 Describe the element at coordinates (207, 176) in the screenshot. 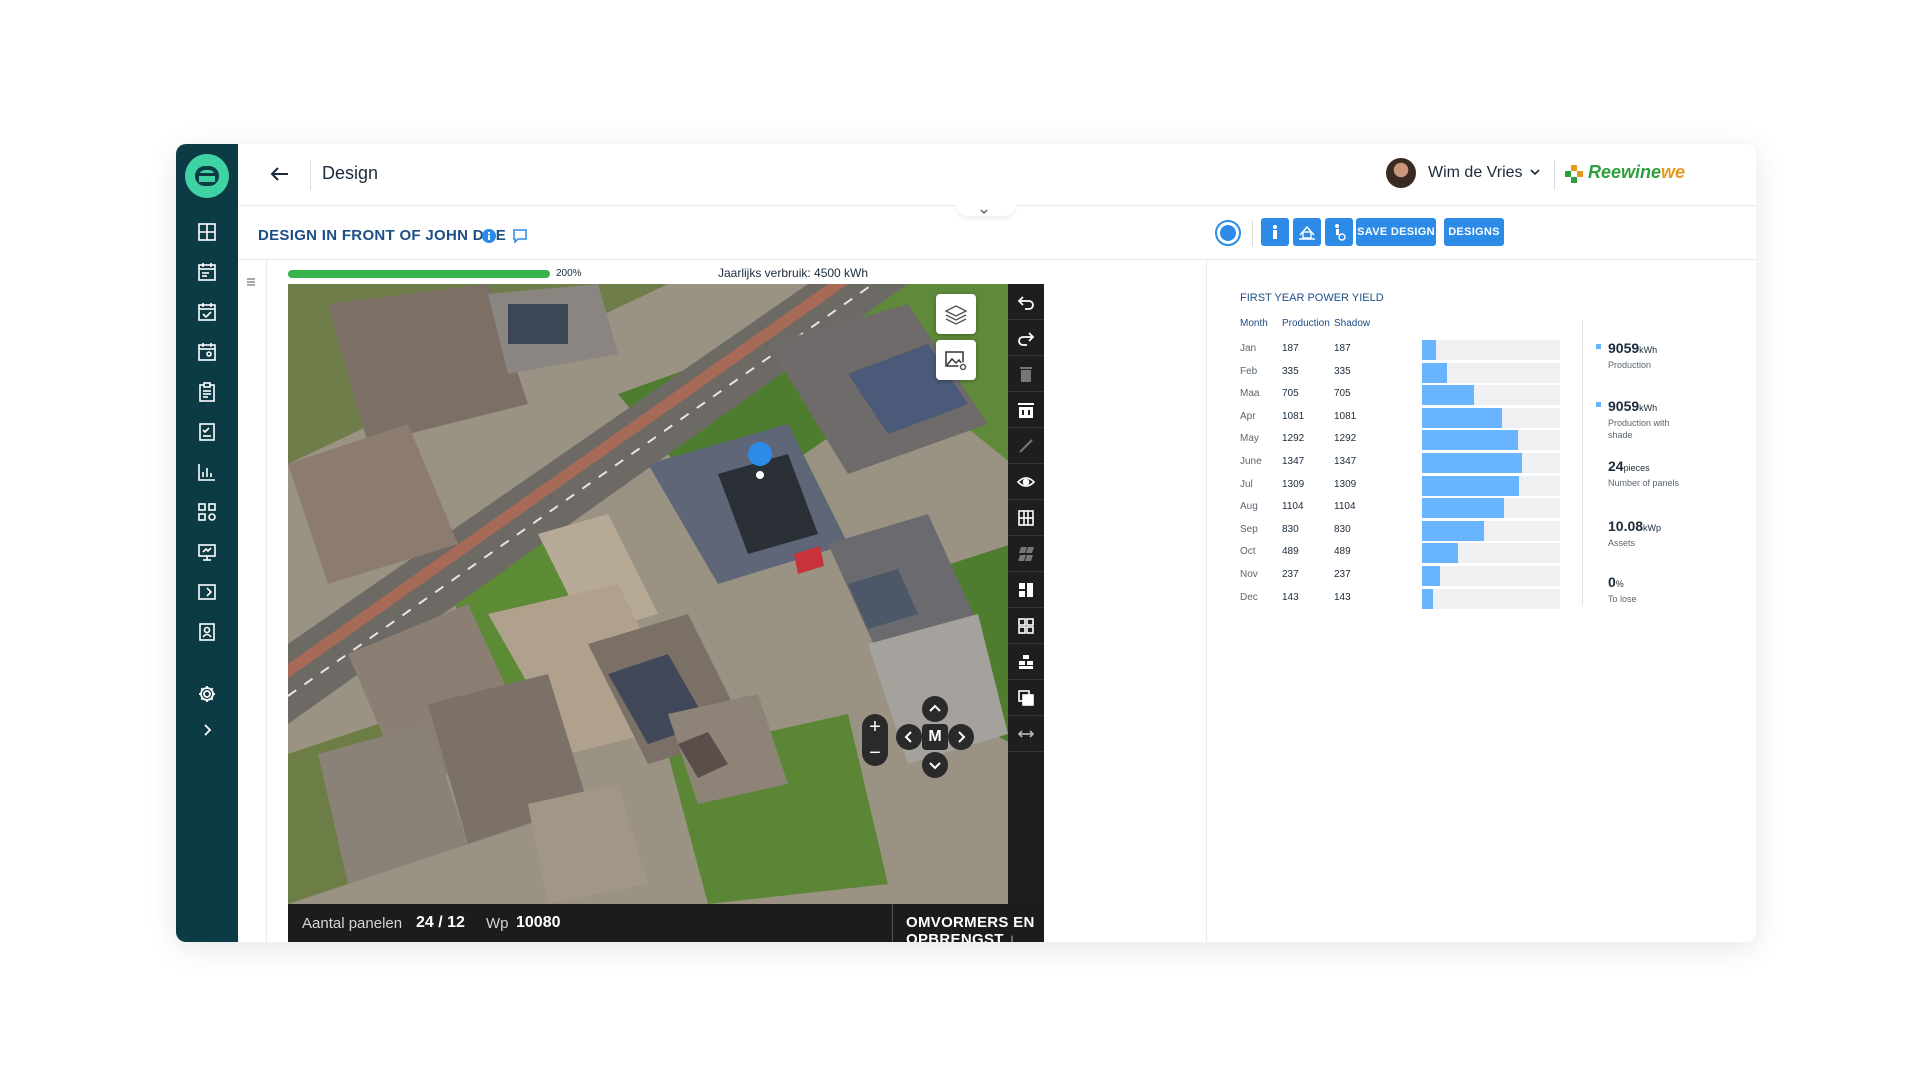

I see `app-logo-icon` at that location.